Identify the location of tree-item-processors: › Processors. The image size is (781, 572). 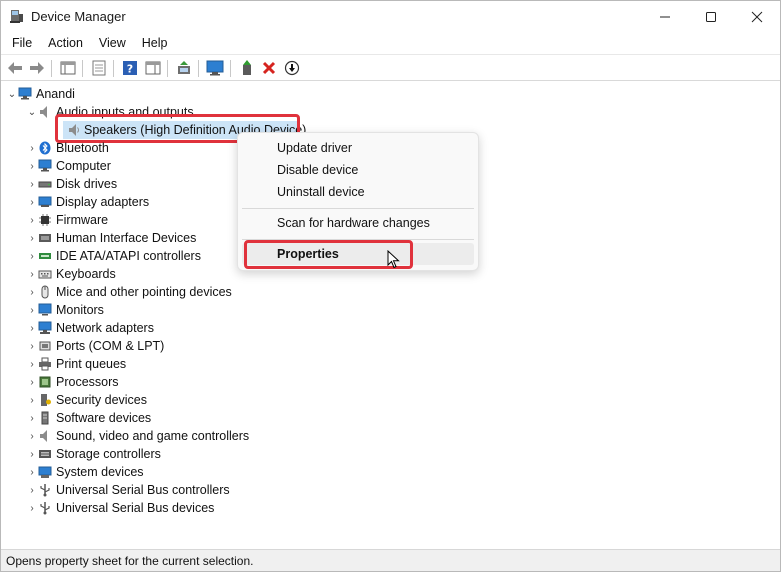
(73, 382).